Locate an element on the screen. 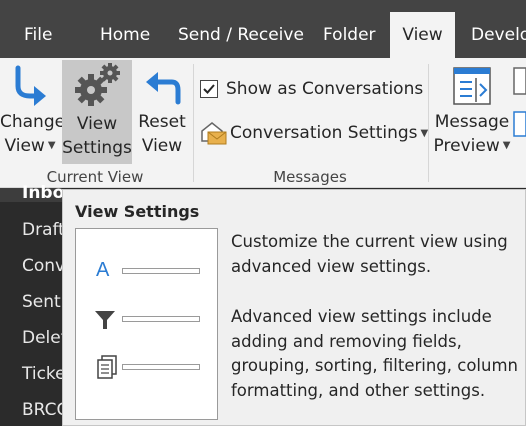 The height and width of the screenshot is (426, 526). reminders-window-icon is located at coordinates (519, 125).